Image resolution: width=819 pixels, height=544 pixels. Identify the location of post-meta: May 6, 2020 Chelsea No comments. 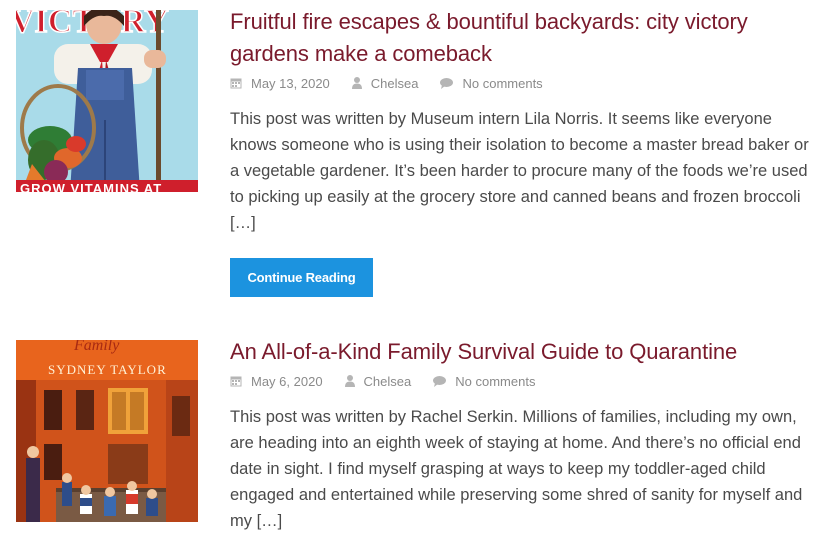
(522, 381).